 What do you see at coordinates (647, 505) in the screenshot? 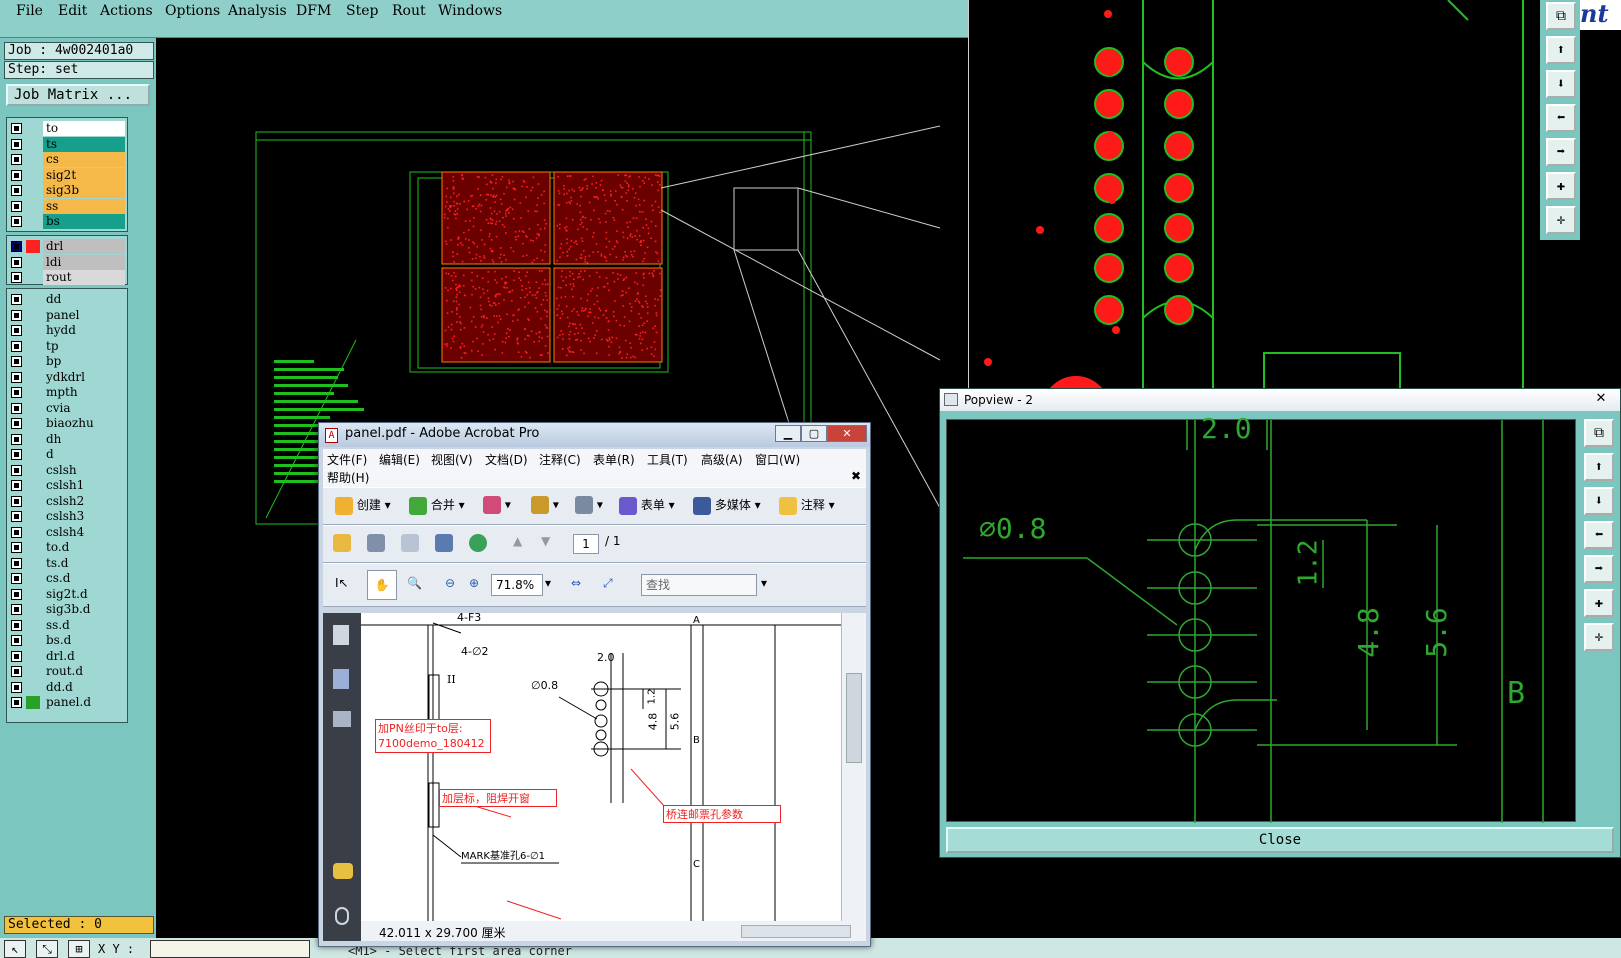
I see `forms-button: 表单 ▾` at bounding box center [647, 505].